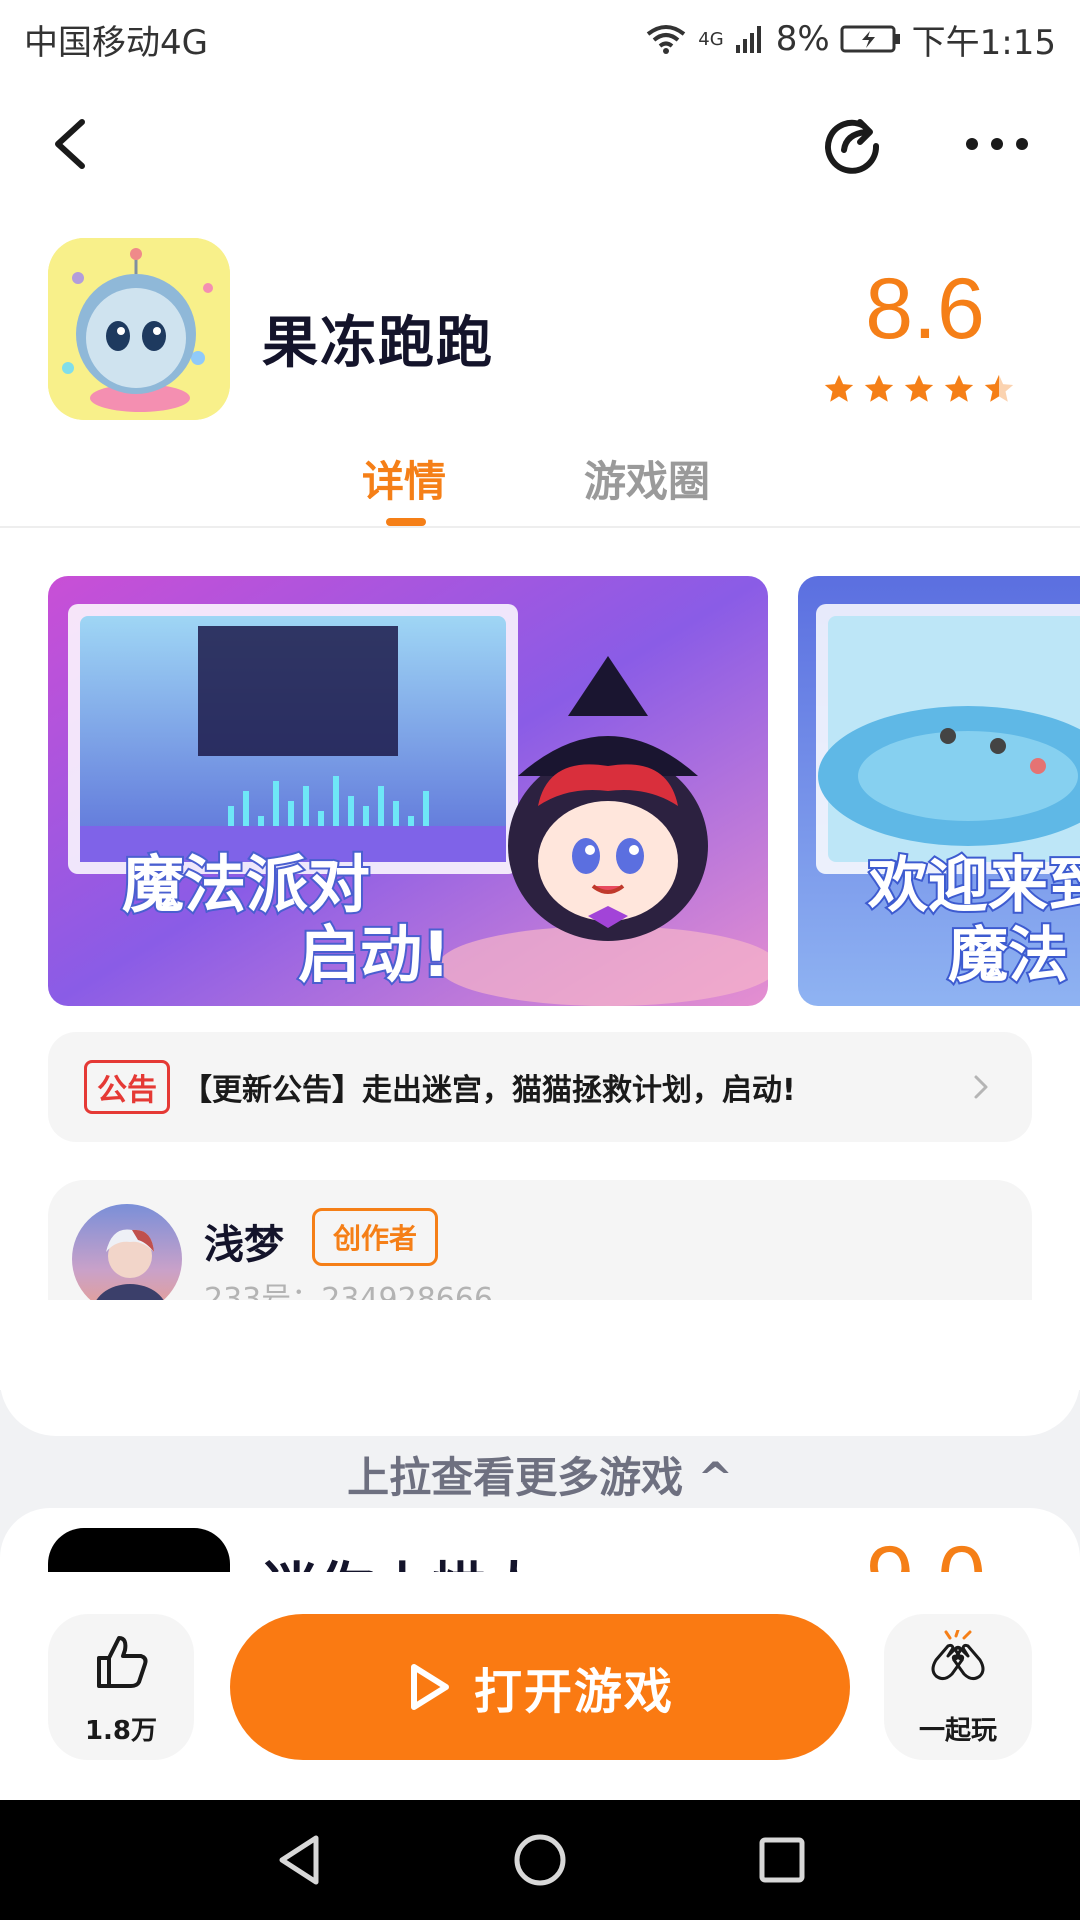 This screenshot has height=1920, width=1080. What do you see at coordinates (999, 388) in the screenshot?
I see `half-star-icon` at bounding box center [999, 388].